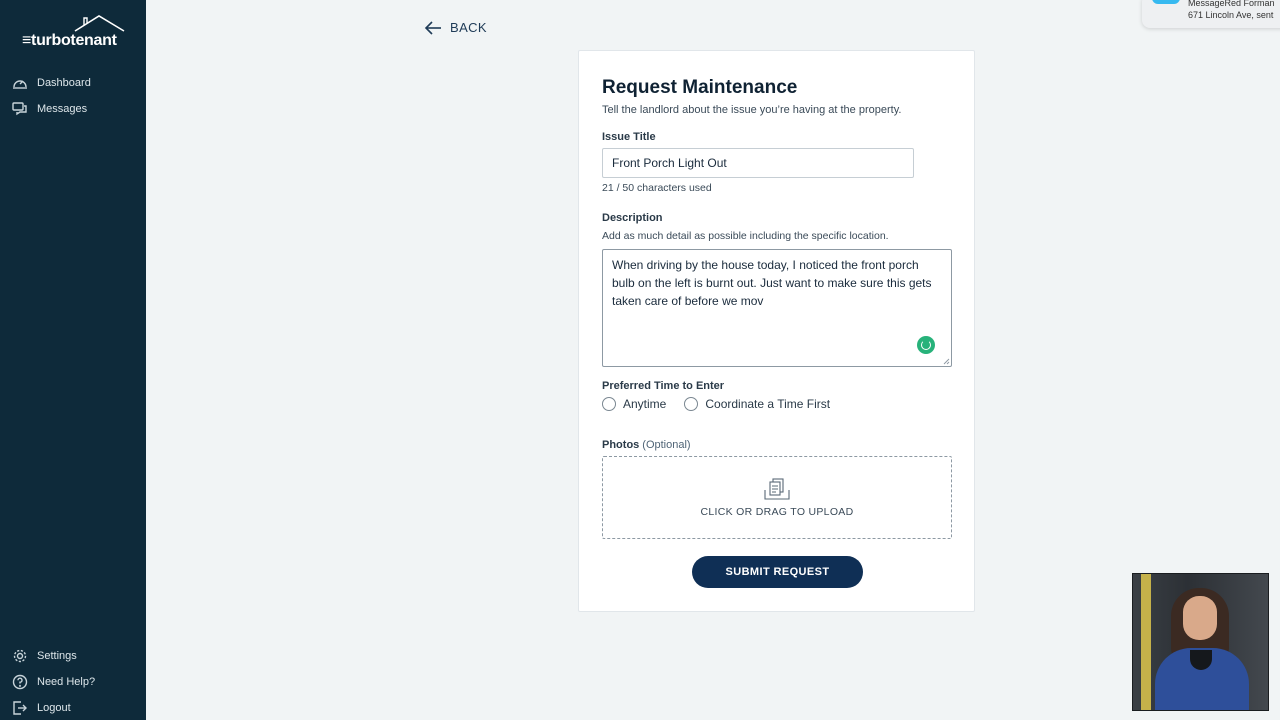 The image size is (1280, 720). What do you see at coordinates (700, 87) in the screenshot?
I see `page-title: Request Maintenance` at bounding box center [700, 87].